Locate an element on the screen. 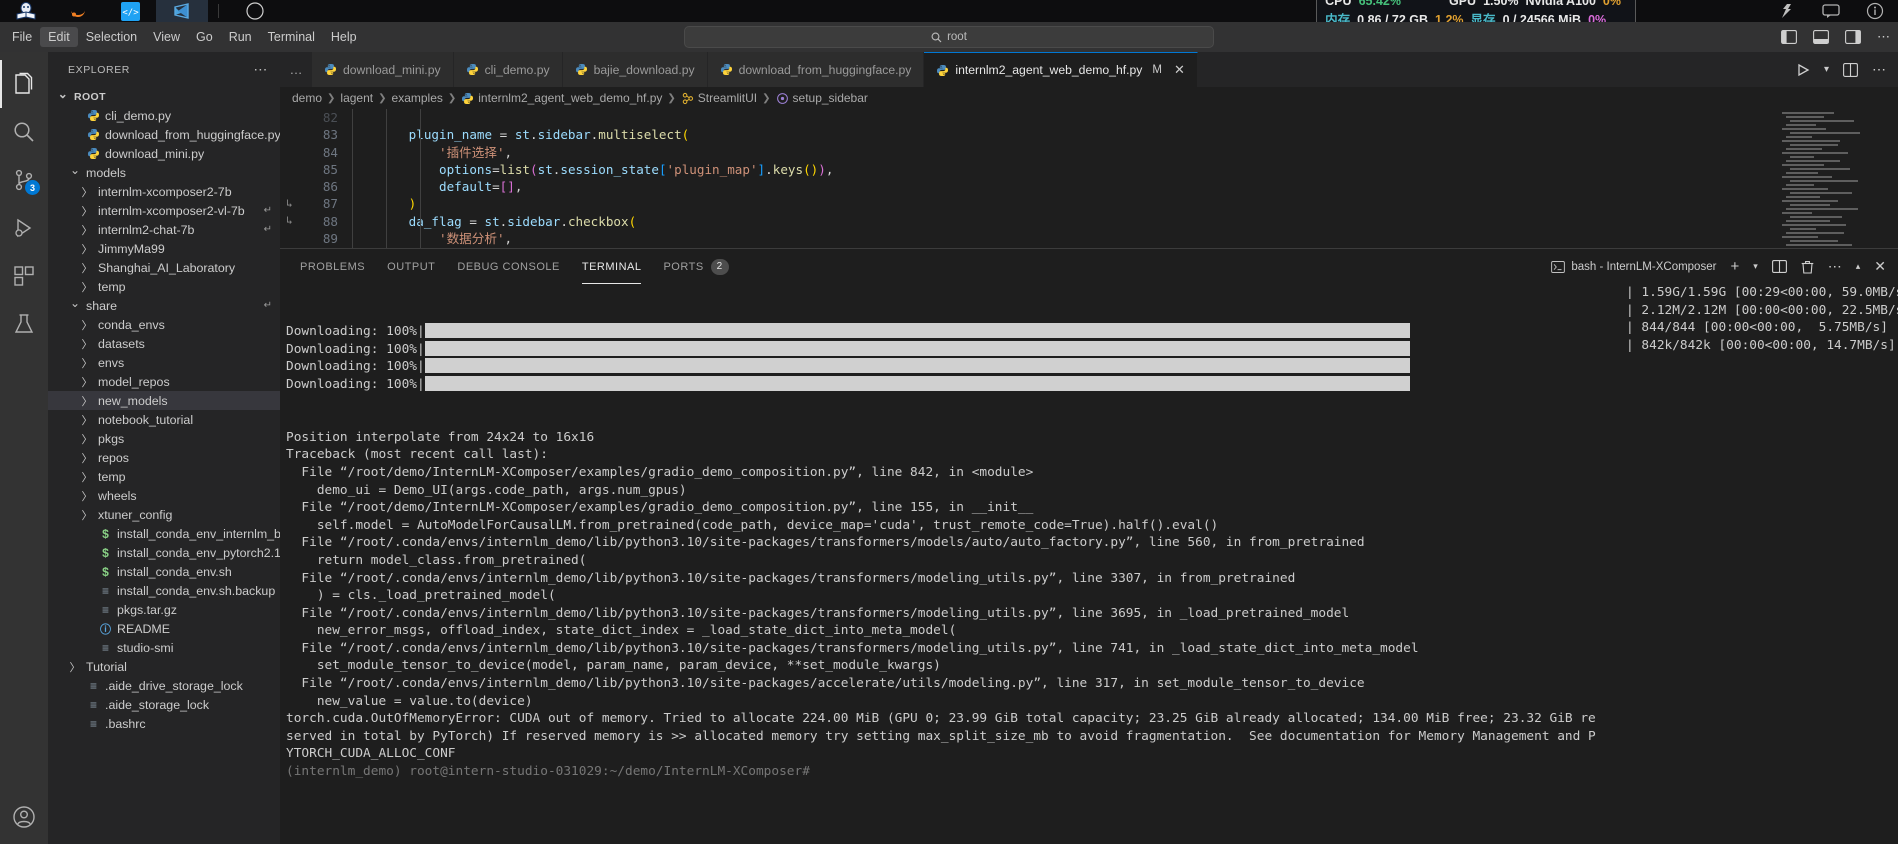 The width and height of the screenshot is (1898, 844). sidebar-item-accounts is located at coordinates (24, 820).